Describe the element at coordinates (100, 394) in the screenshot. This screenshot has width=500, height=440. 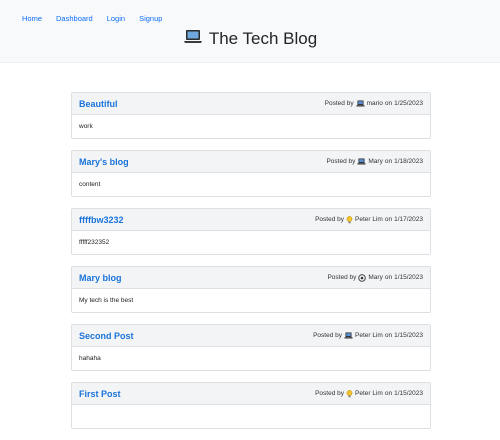
I see `post-title-link: First Post` at that location.